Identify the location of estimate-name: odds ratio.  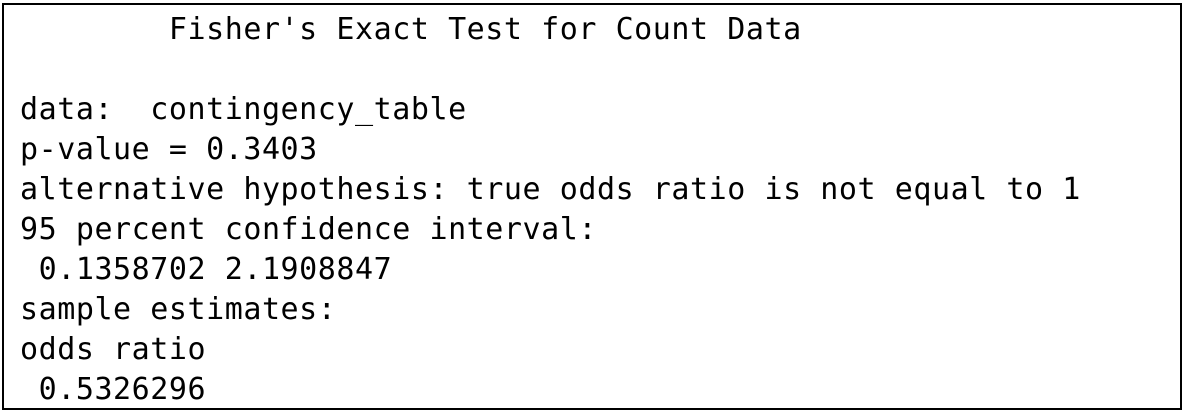
(113, 349).